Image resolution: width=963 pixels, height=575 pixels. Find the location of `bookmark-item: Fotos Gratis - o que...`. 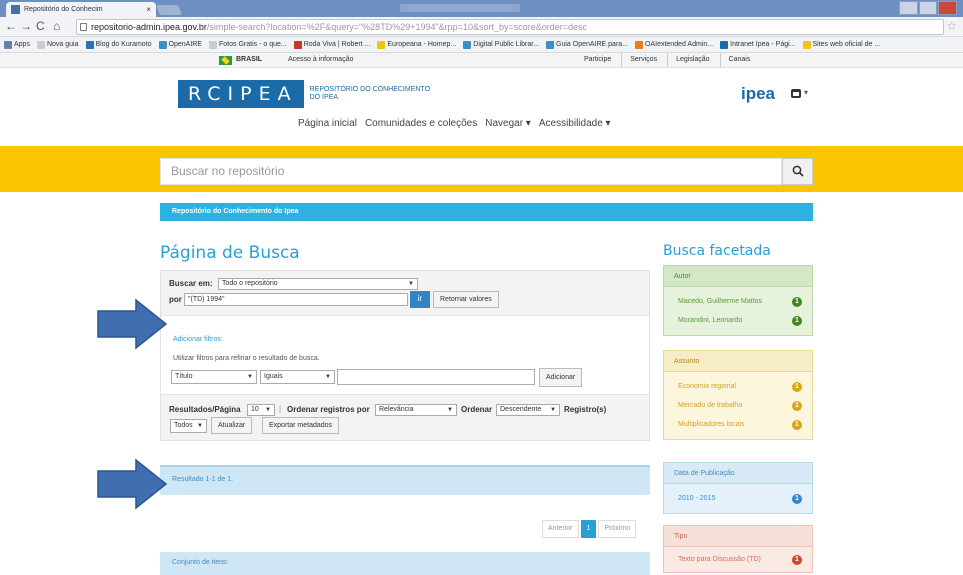

bookmark-item: Fotos Gratis - o que... is located at coordinates (248, 44).